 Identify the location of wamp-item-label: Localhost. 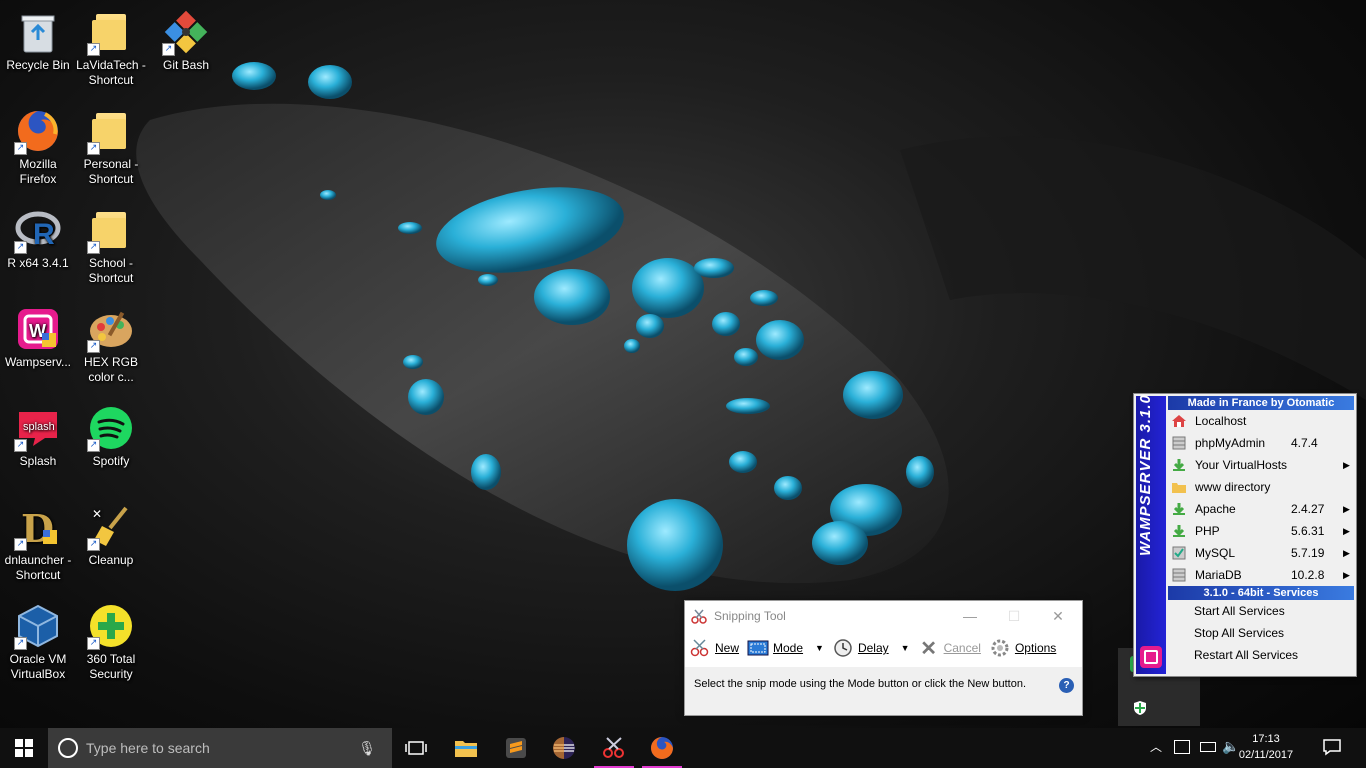
(1221, 421).